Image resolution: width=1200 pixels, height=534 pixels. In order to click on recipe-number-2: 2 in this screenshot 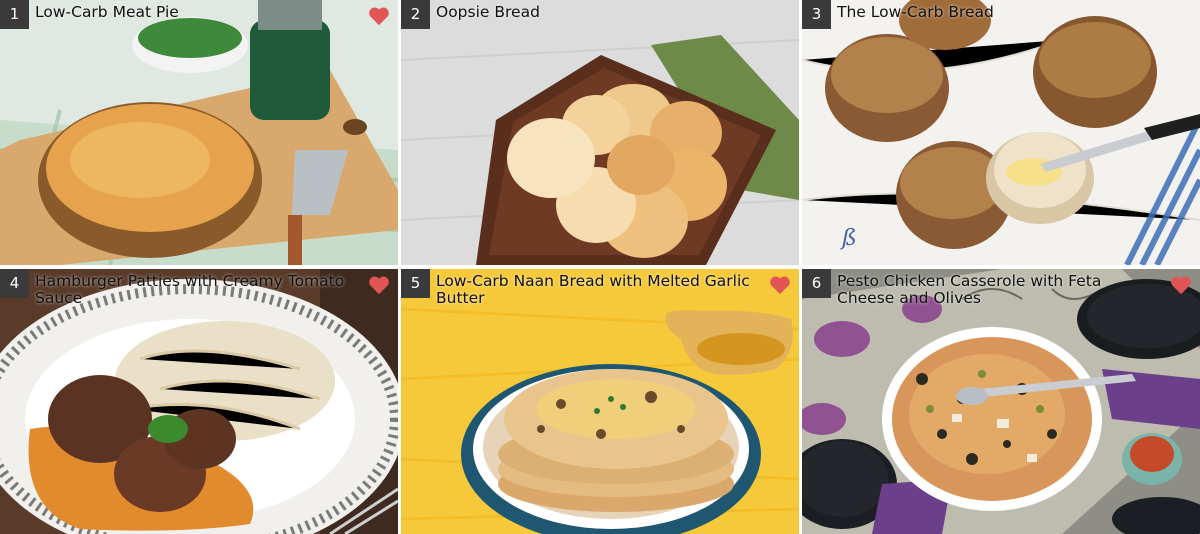, I will do `click(415, 14)`.